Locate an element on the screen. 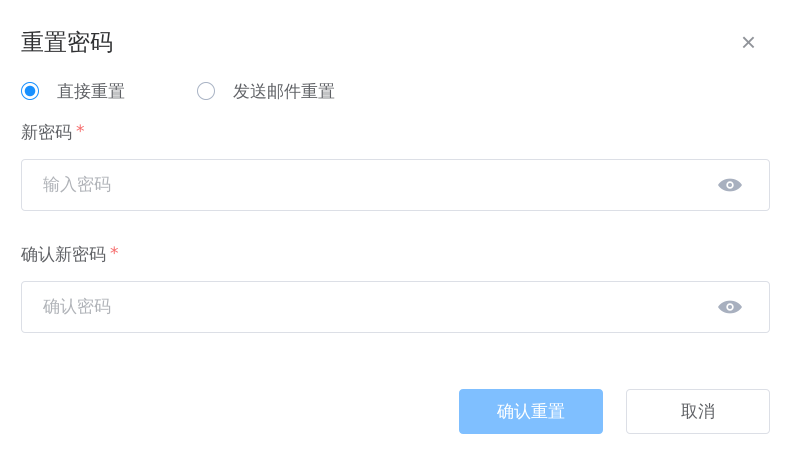 The width and height of the screenshot is (785, 471). radio-option: 直接重置 is located at coordinates (73, 91).